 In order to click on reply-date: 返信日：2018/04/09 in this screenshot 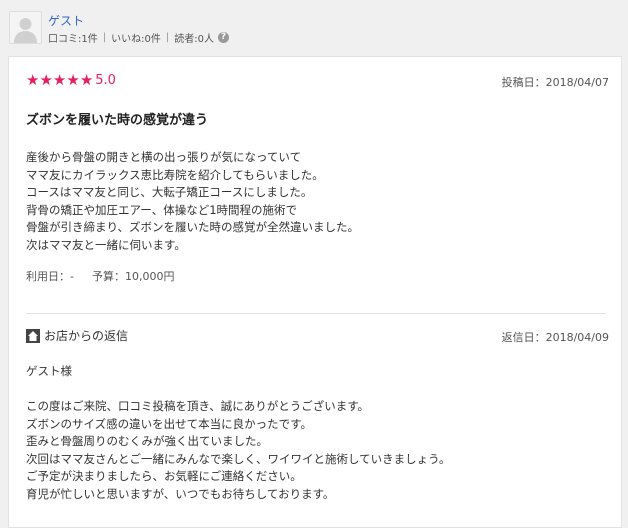, I will do `click(555, 337)`.